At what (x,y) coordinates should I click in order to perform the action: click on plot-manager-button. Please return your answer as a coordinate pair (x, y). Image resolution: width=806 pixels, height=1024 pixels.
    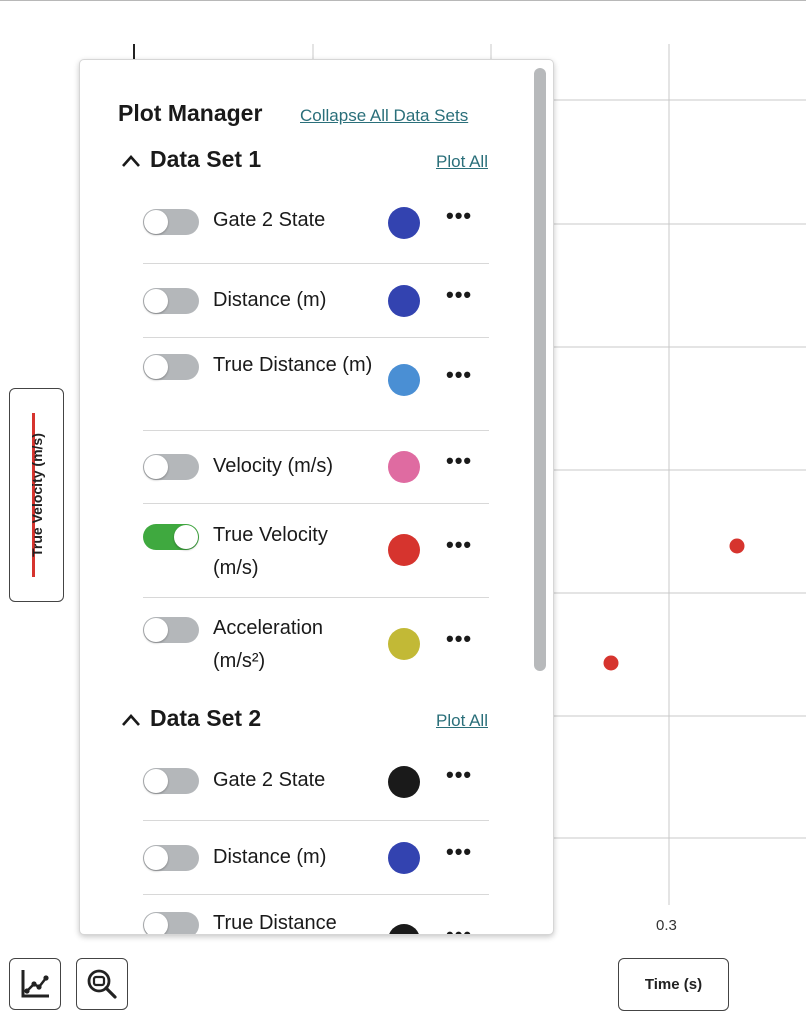
    Looking at the image, I should click on (35, 984).